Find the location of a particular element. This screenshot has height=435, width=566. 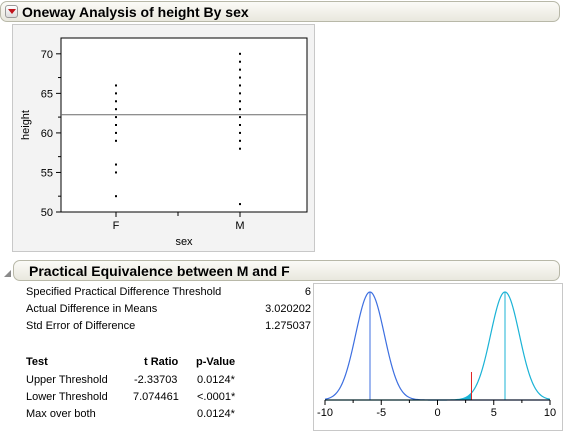

stat-value: 1.275037 is located at coordinates (288, 326).